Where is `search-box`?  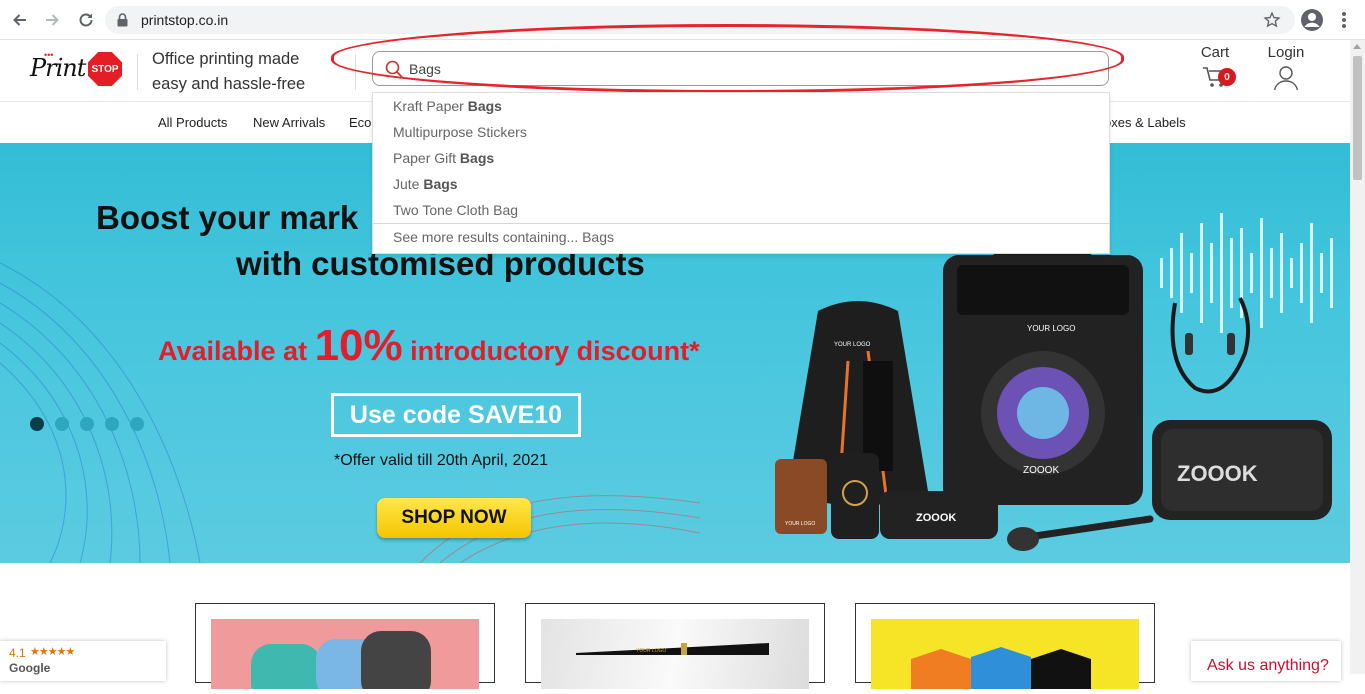 search-box is located at coordinates (740, 68).